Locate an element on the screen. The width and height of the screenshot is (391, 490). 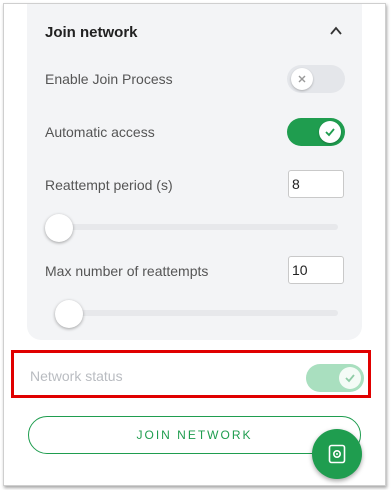
network-status-label: Network status is located at coordinates (76, 376).